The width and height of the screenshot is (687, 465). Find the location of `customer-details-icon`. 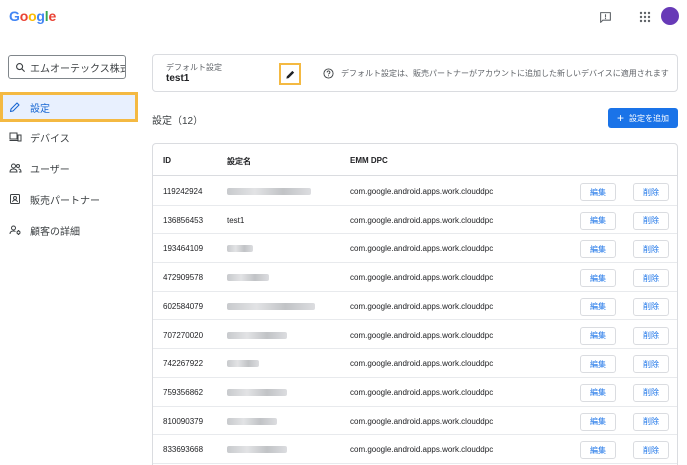

customer-details-icon is located at coordinates (15, 230).